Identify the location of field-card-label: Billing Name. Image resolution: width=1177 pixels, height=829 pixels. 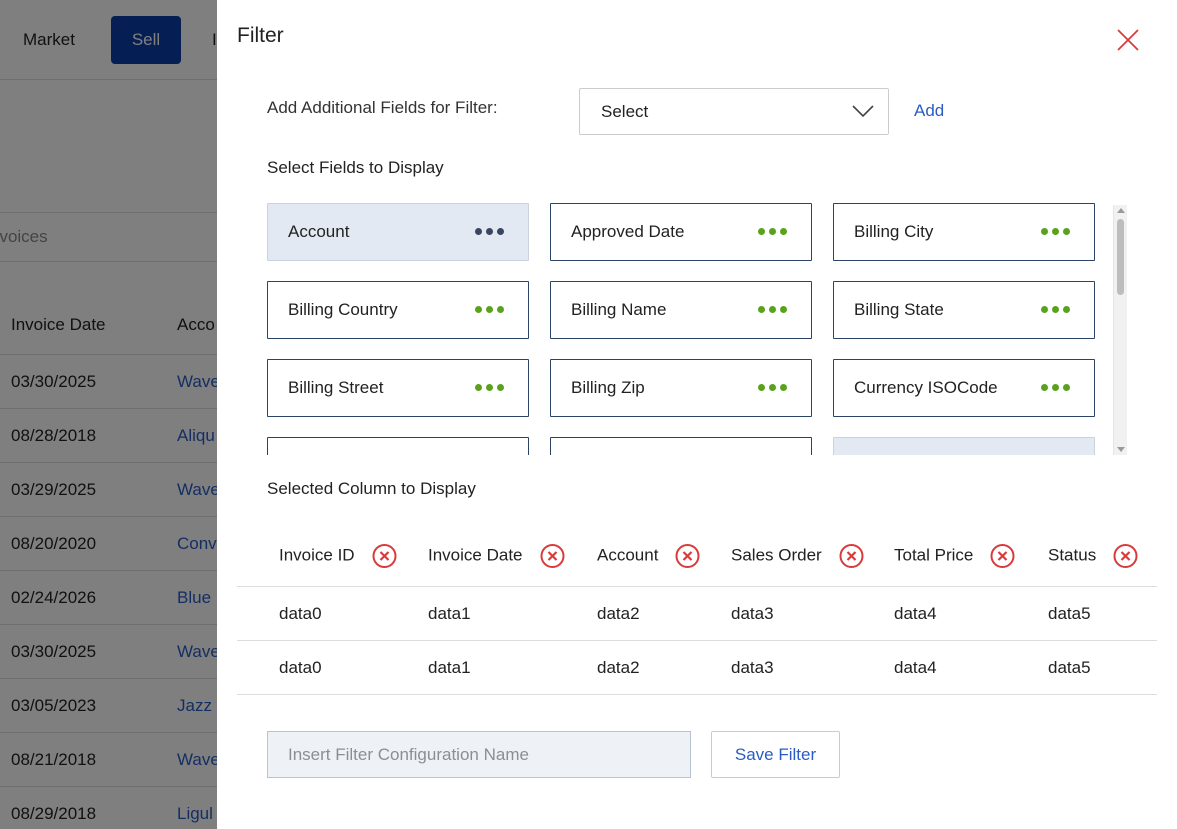
(619, 309).